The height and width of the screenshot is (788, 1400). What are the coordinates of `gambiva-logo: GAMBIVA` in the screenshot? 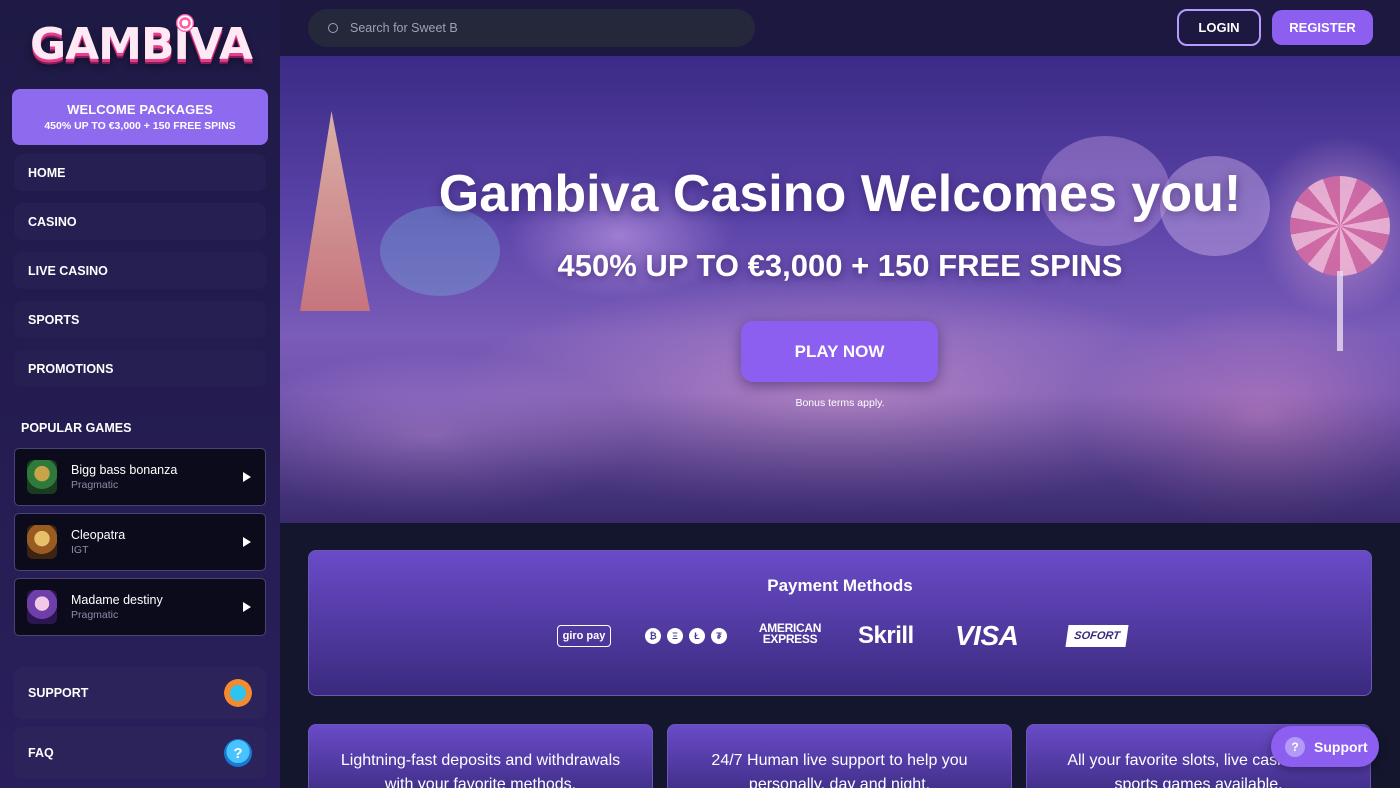 It's located at (141, 44).